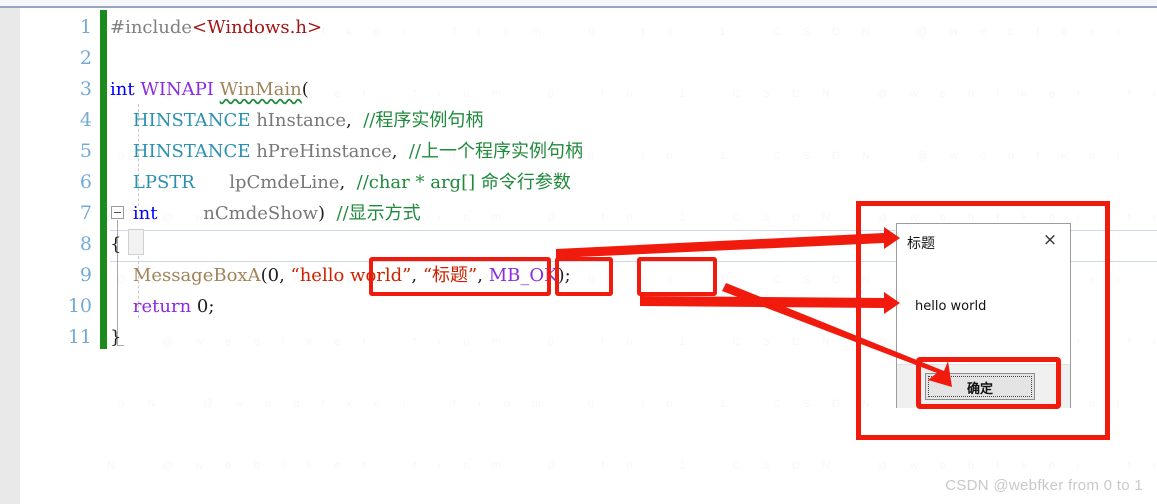  I want to click on code-token: return, so click(162, 306).